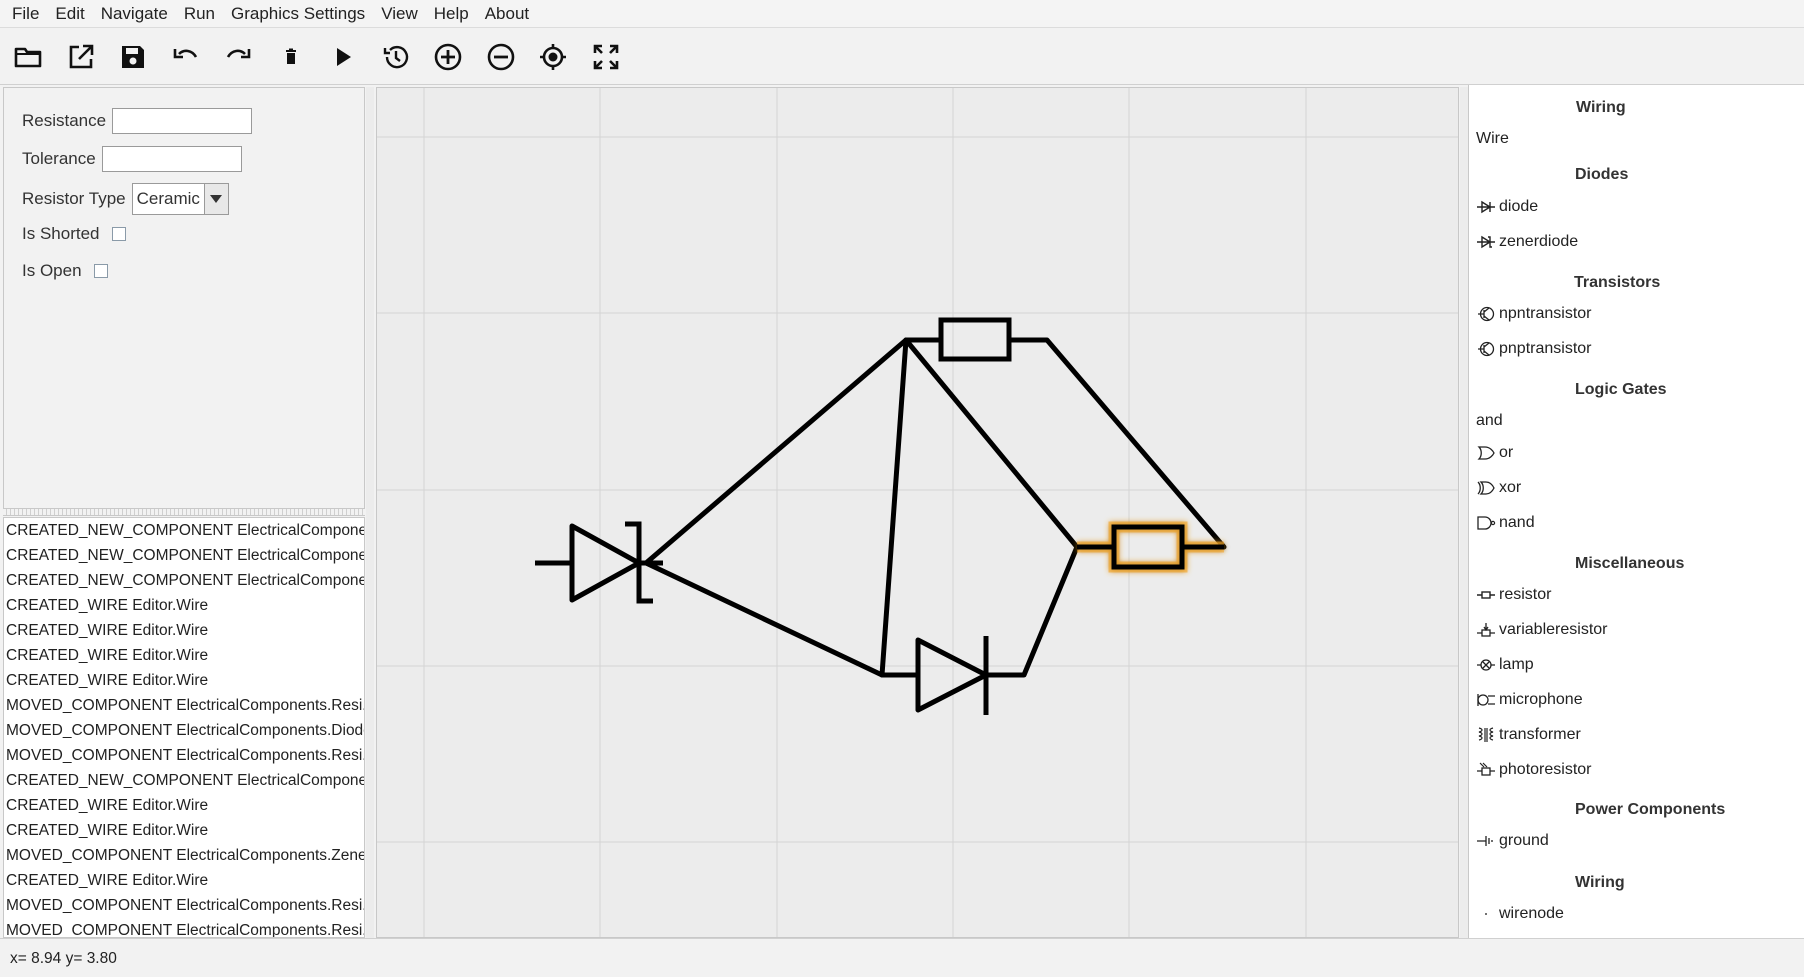  What do you see at coordinates (199, 14) in the screenshot?
I see `menu-run: Run` at bounding box center [199, 14].